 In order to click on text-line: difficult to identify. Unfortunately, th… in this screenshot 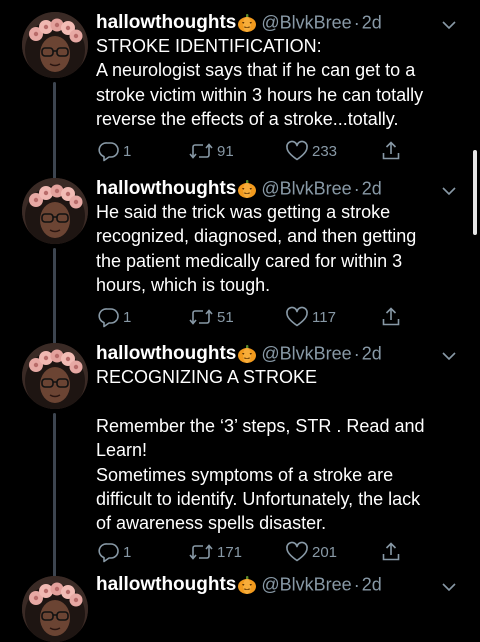, I will do `click(258, 499)`.